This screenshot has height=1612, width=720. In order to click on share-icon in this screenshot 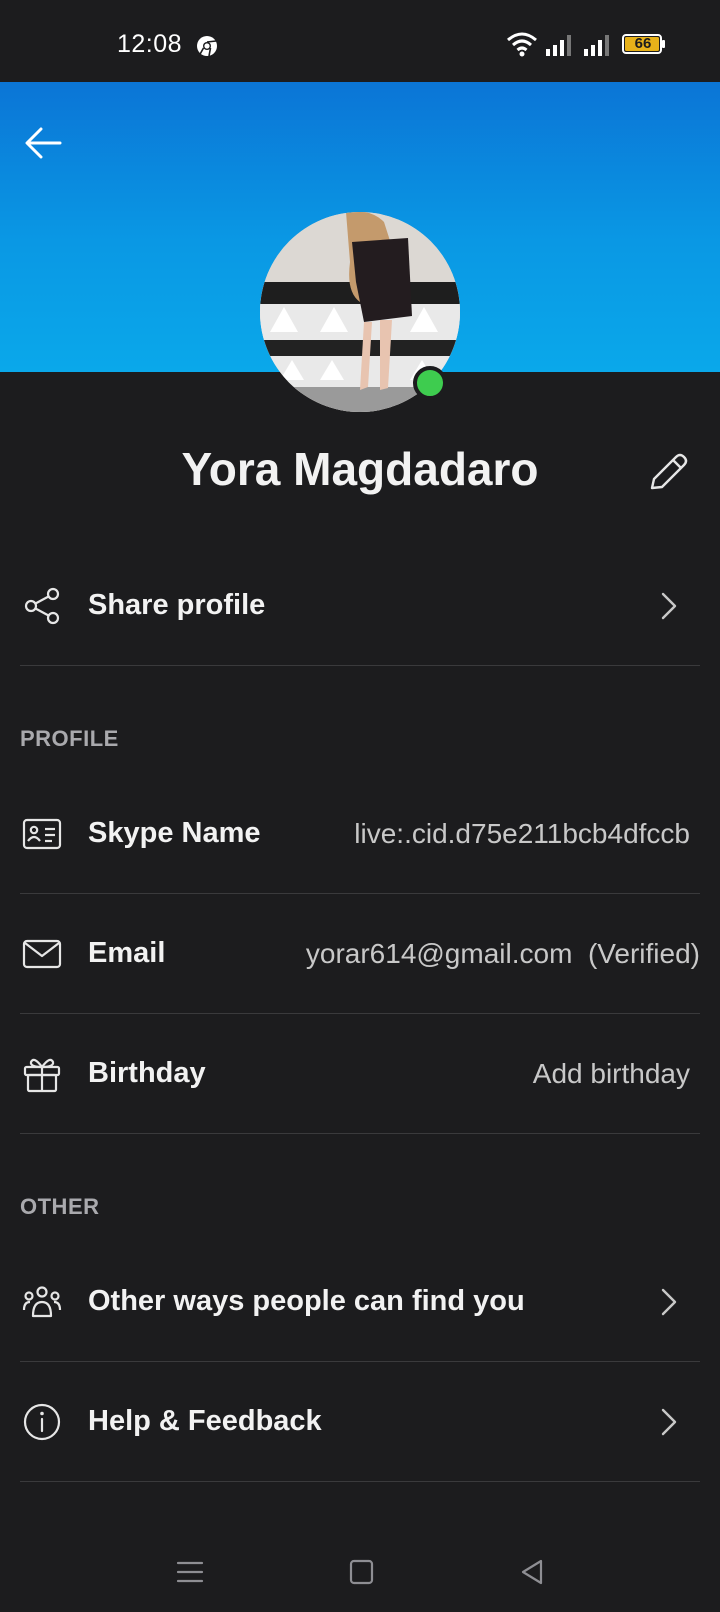, I will do `click(42, 606)`.